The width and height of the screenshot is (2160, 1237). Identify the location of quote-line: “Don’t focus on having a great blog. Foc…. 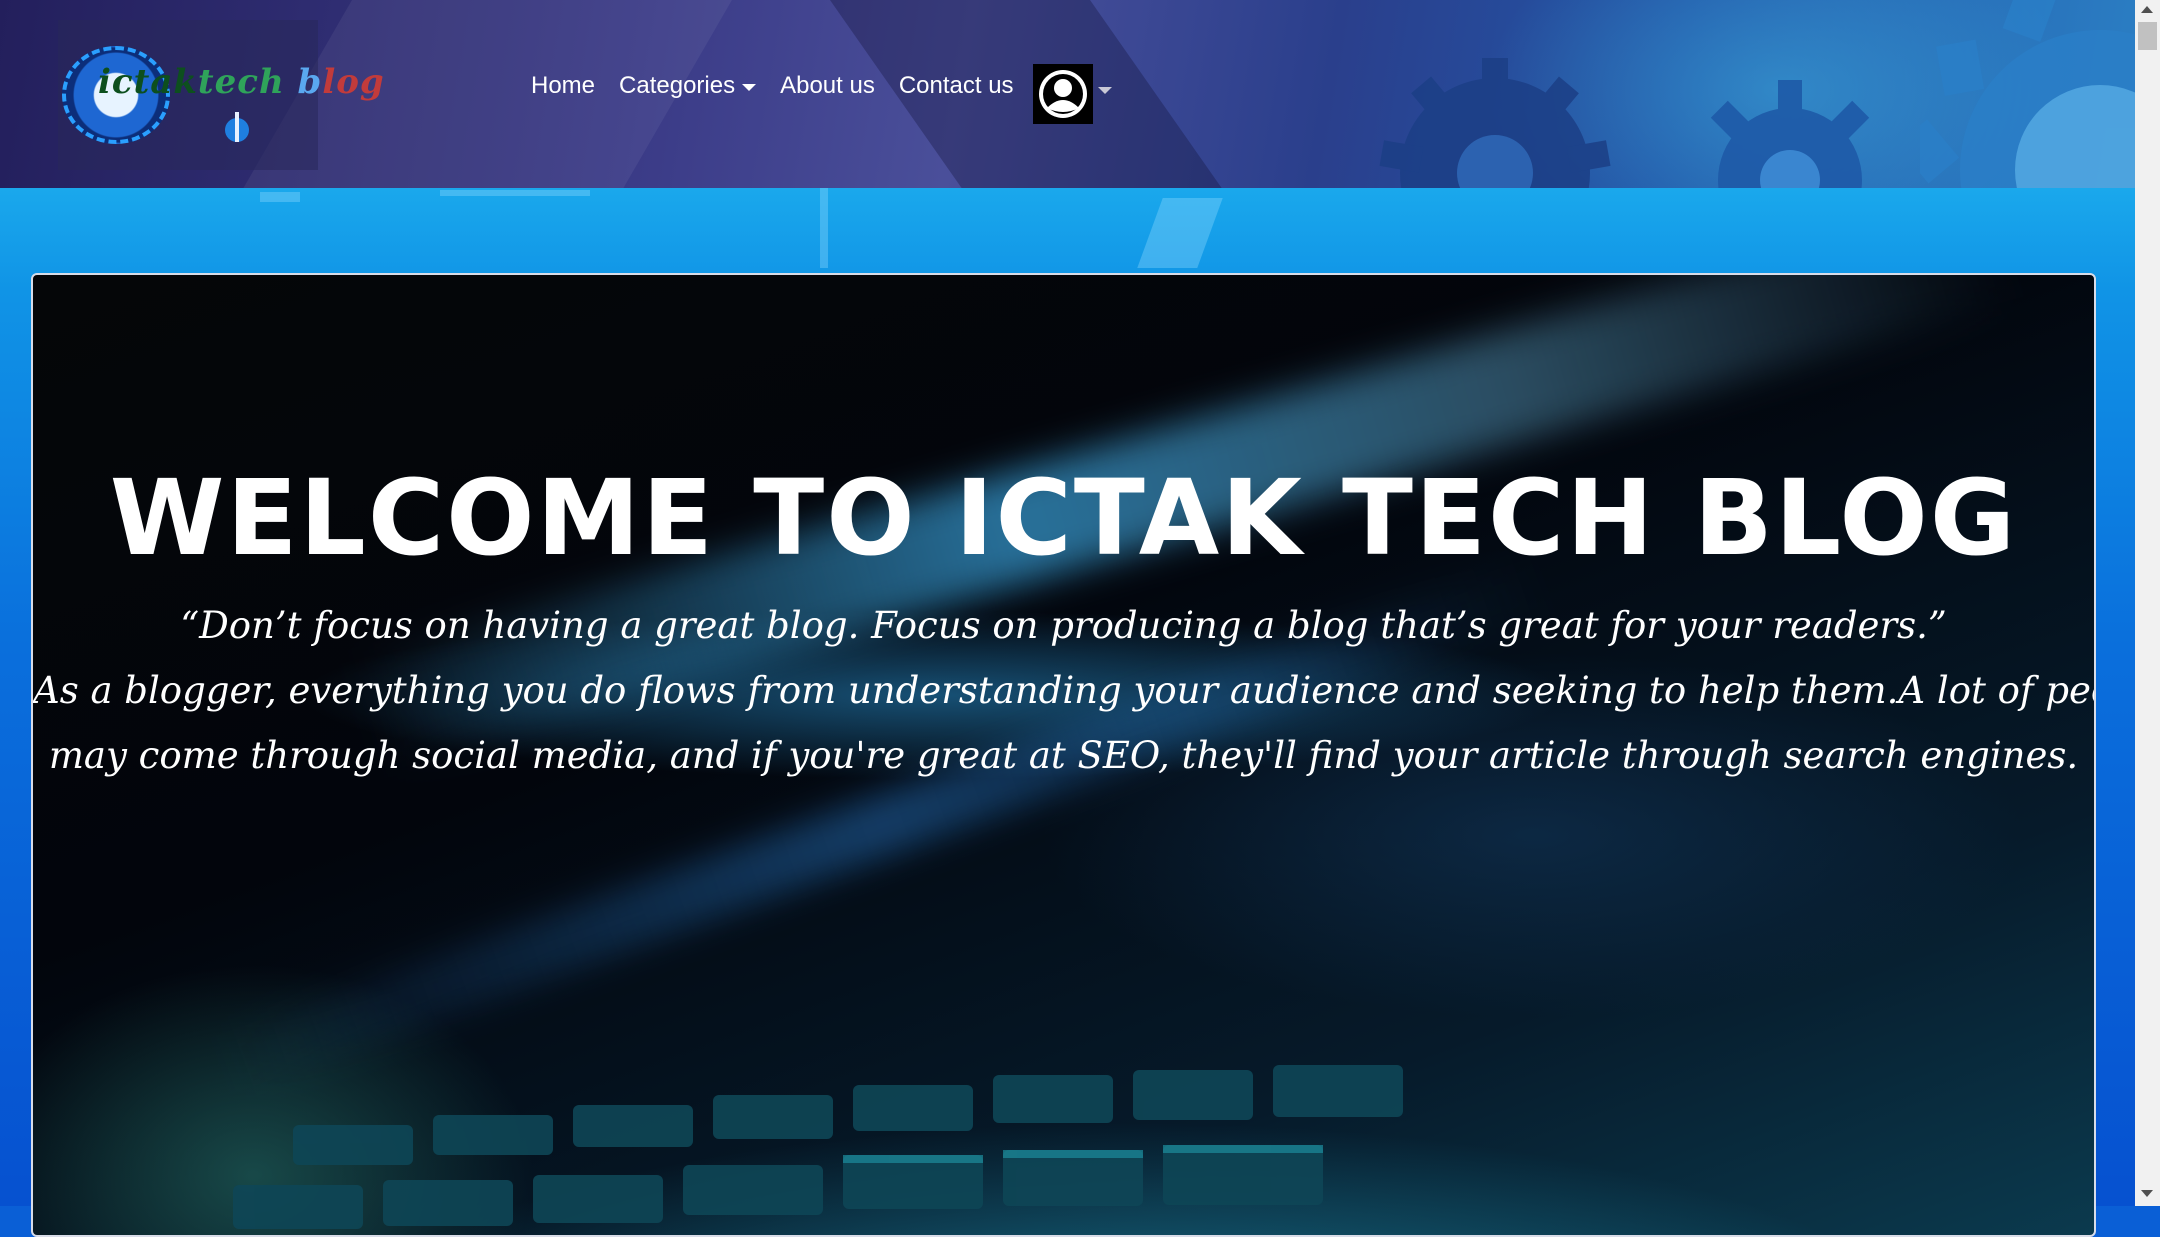
(1063, 625).